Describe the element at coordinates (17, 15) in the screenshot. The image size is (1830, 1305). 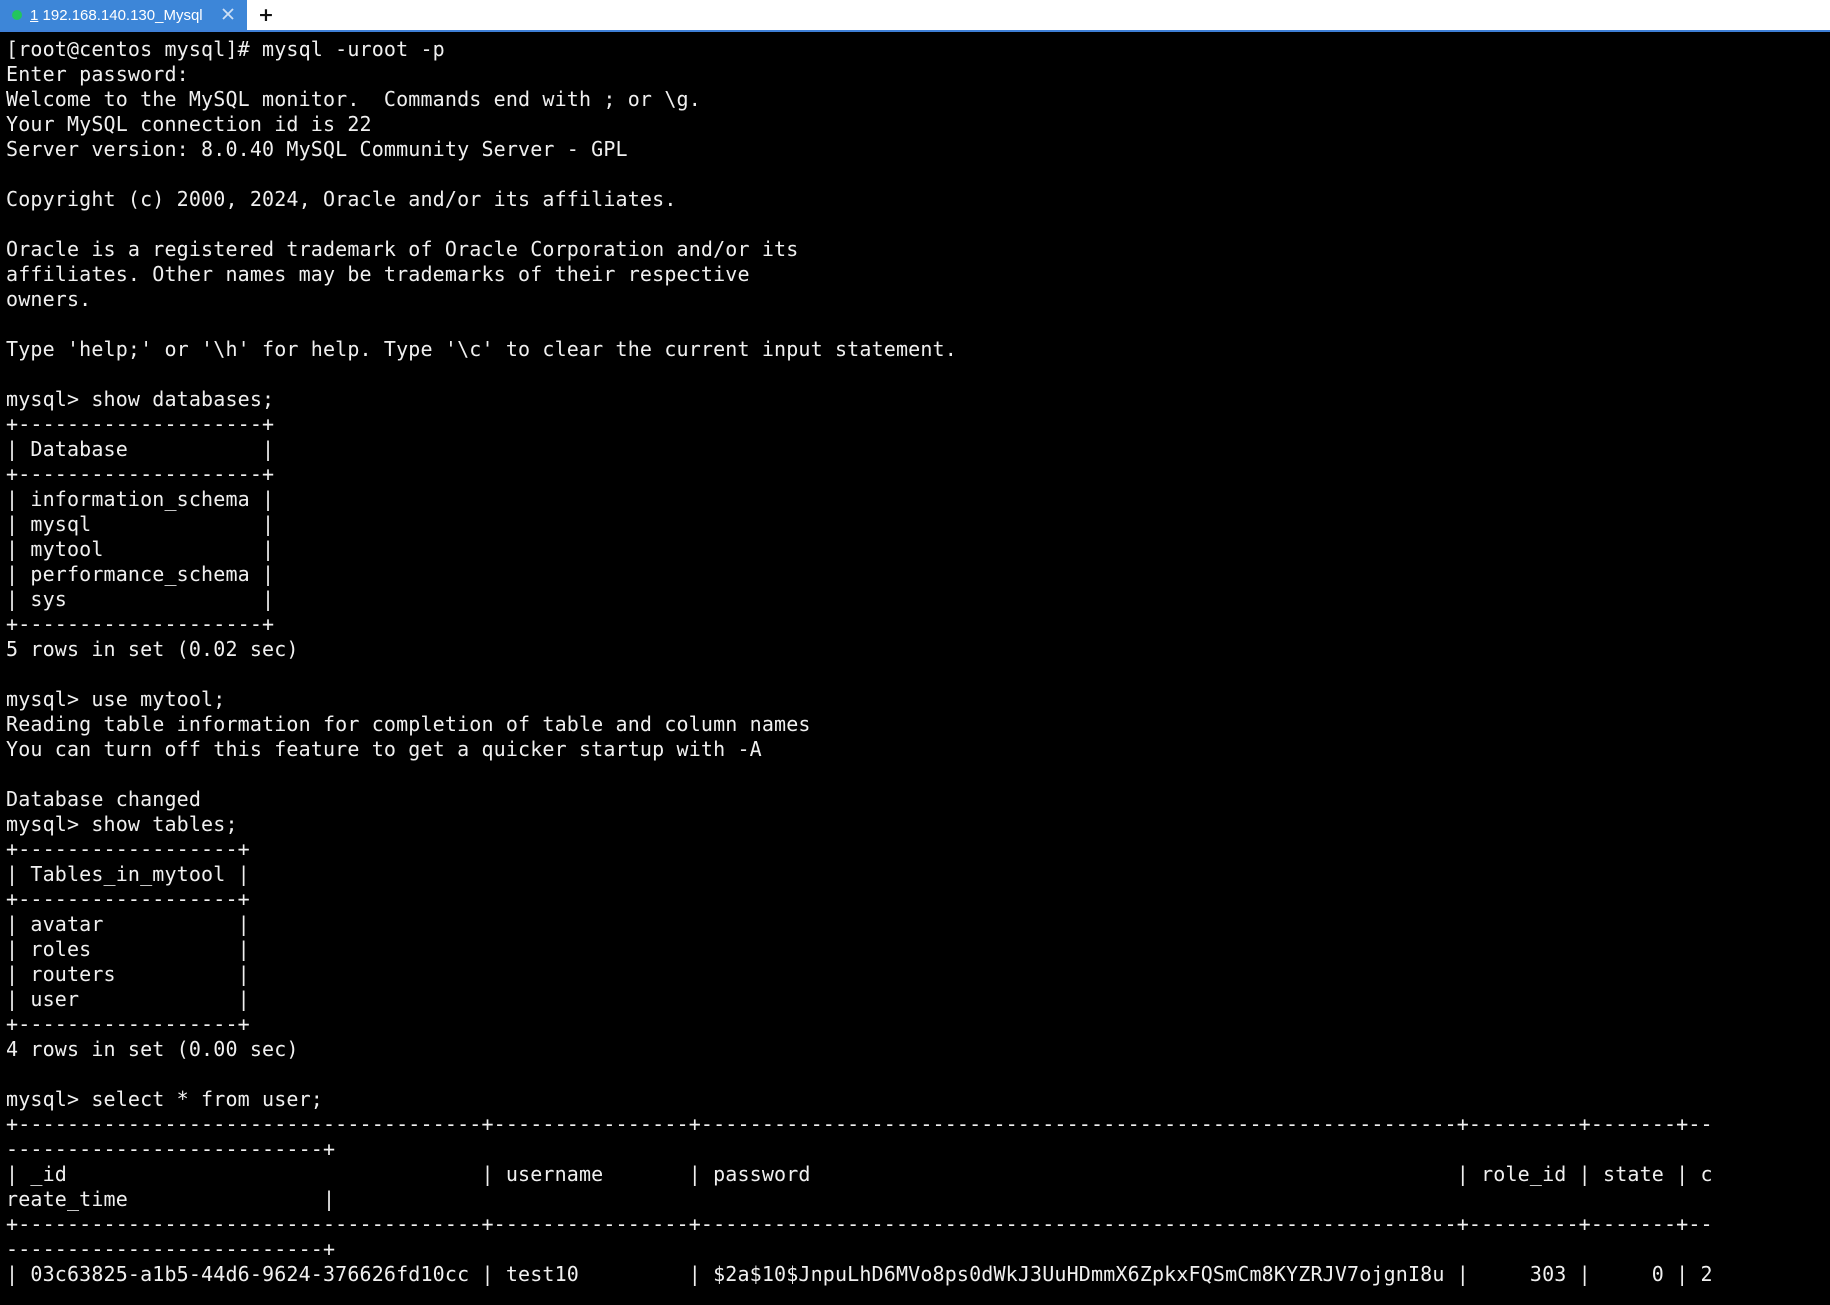
I see `connected-dot-icon` at that location.